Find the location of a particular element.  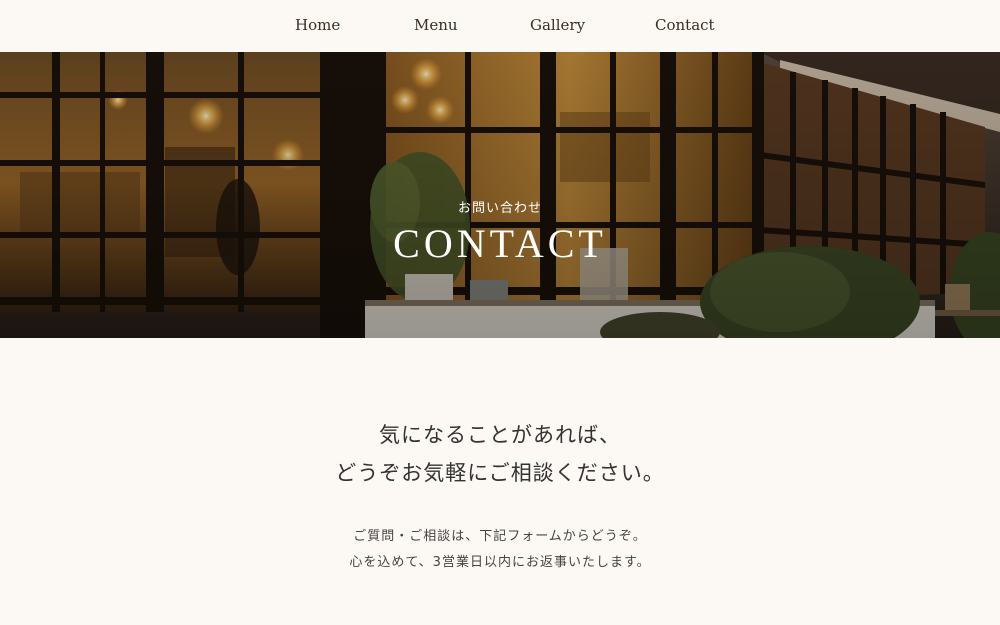

nav-menu-link: Menu is located at coordinates (436, 25).